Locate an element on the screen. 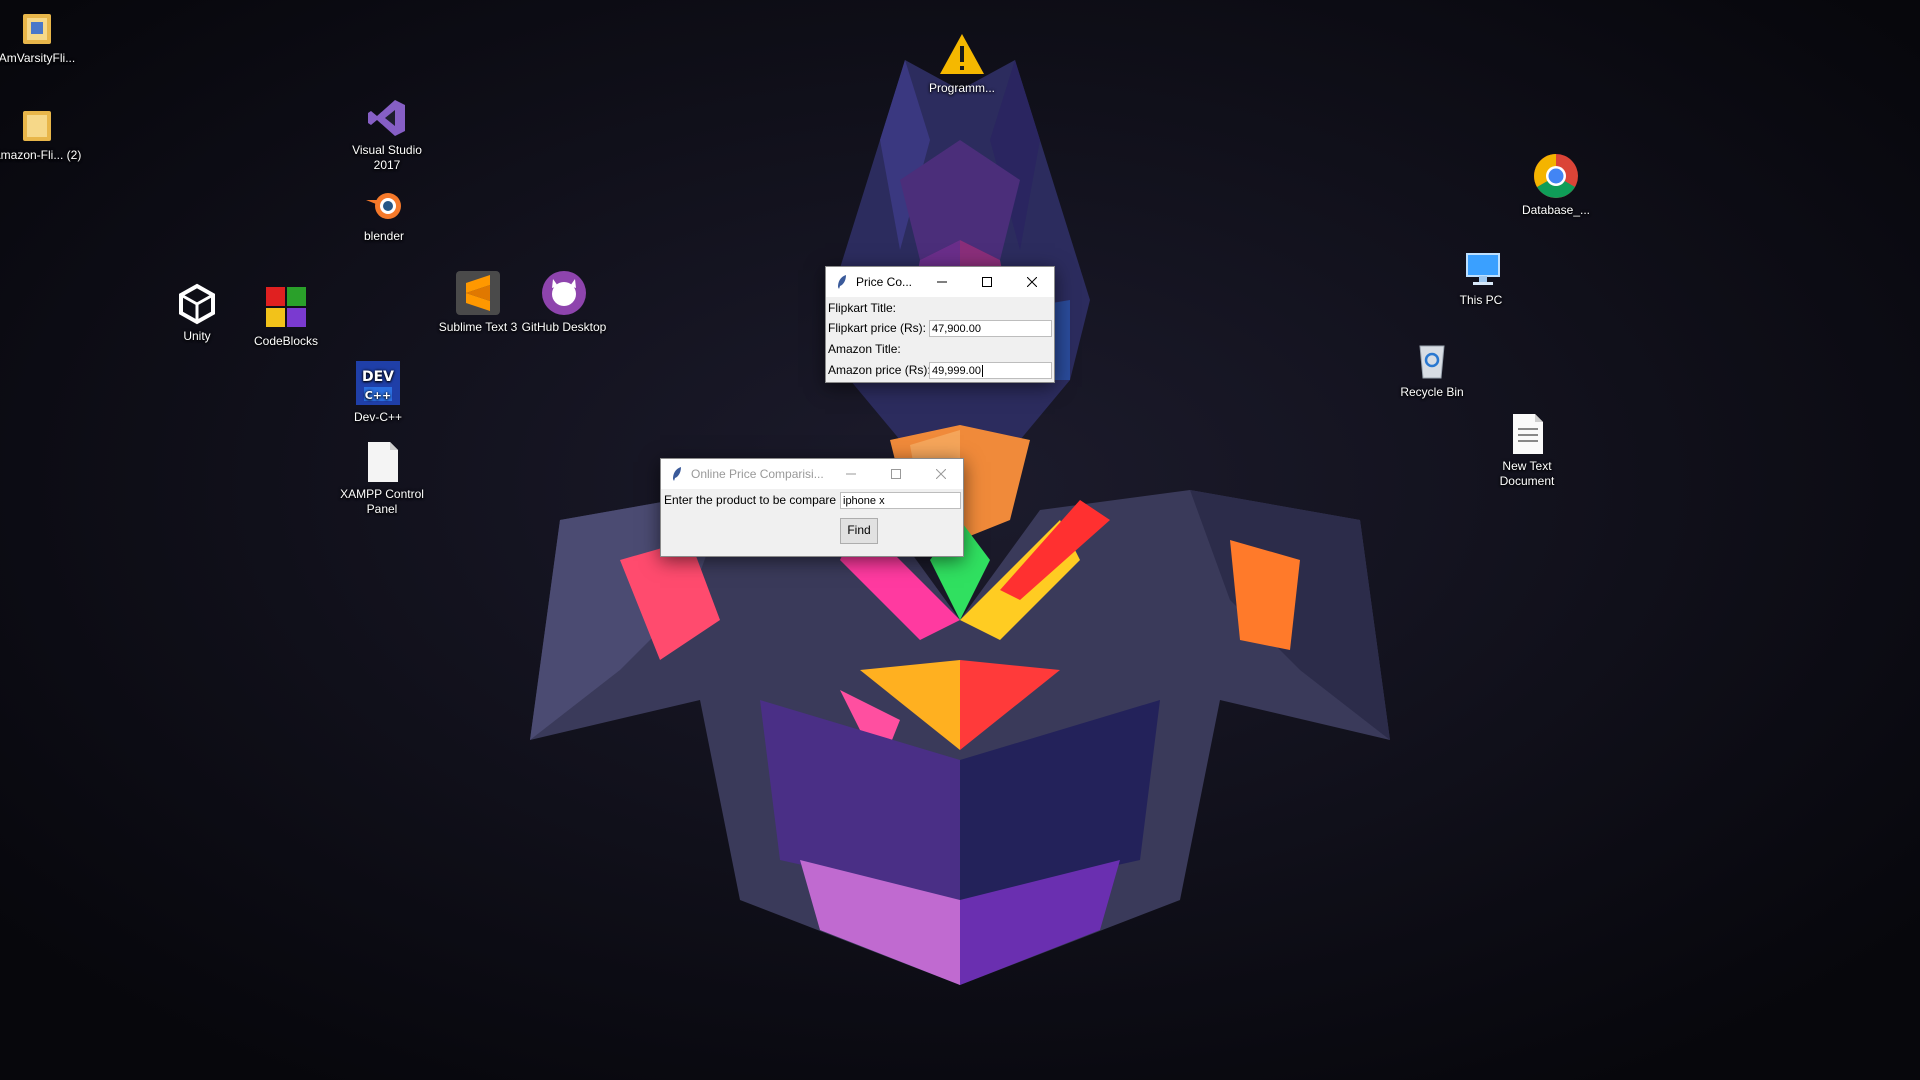 This screenshot has height=1080, width=1920. desktop-icon-xampp: XAMPP Control Panel is located at coordinates (382, 478).